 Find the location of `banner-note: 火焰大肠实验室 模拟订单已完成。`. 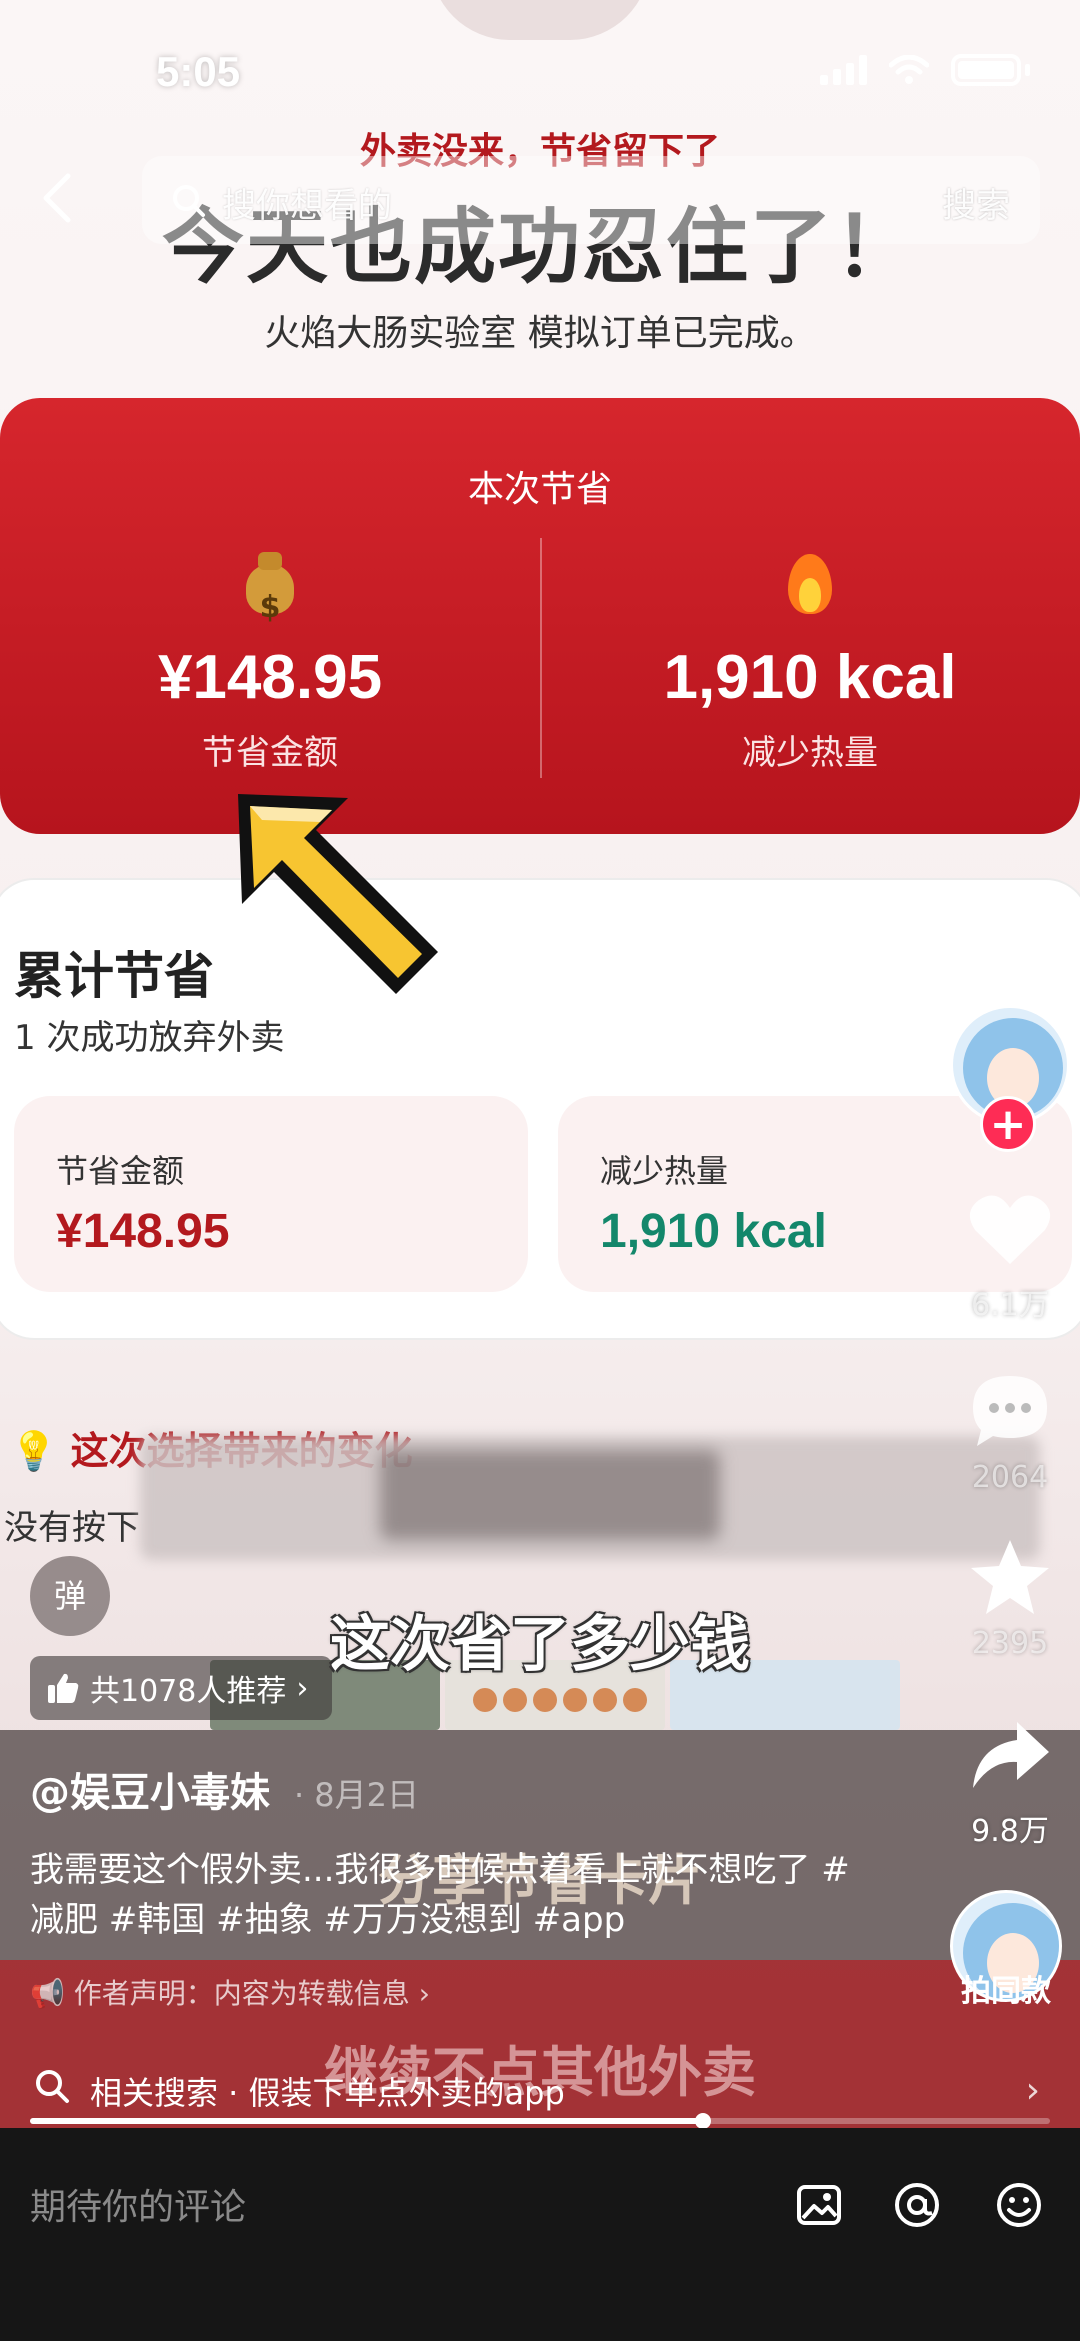

banner-note: 火焰大肠实验室 模拟订单已完成。 is located at coordinates (540, 333).